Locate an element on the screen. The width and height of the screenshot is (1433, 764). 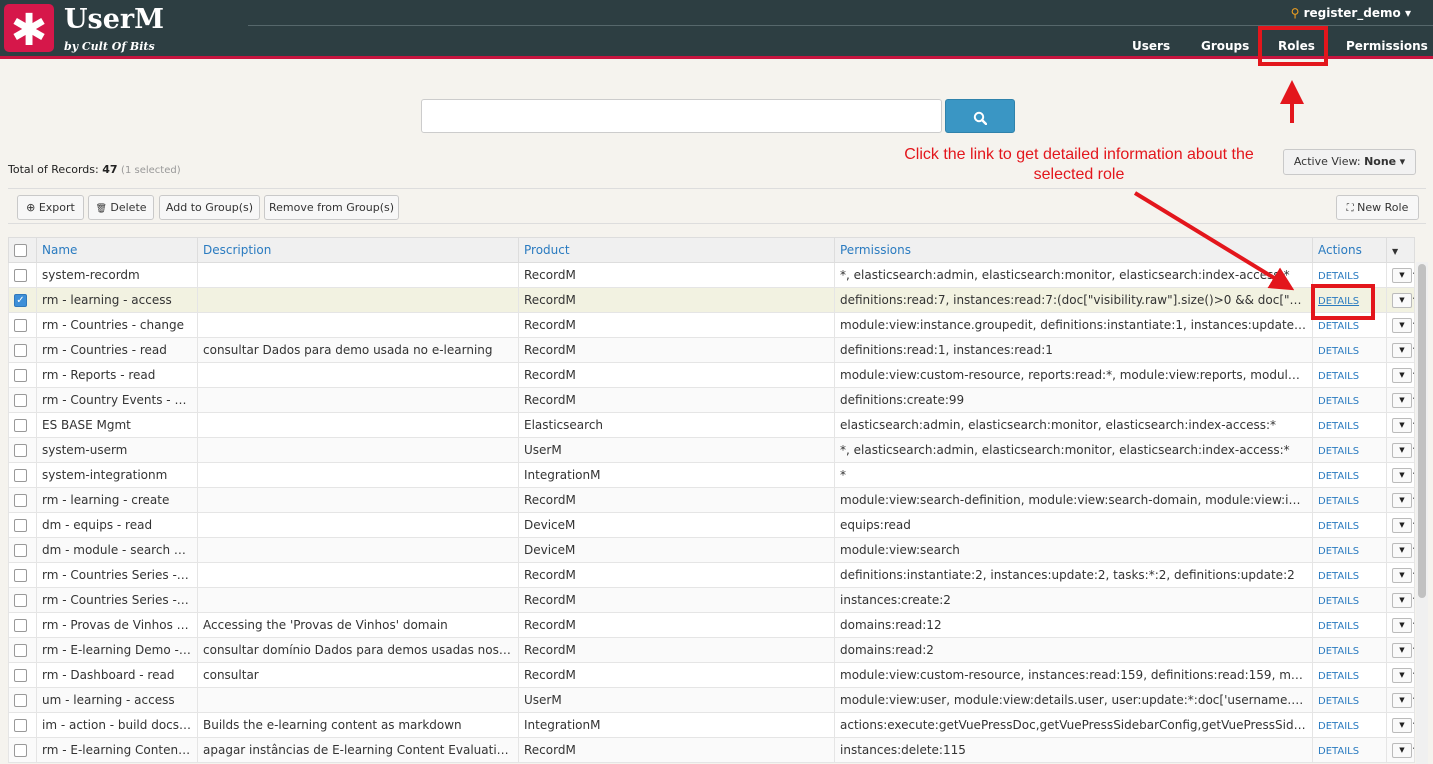
arrow-to-details is located at coordinates (1214, 241).